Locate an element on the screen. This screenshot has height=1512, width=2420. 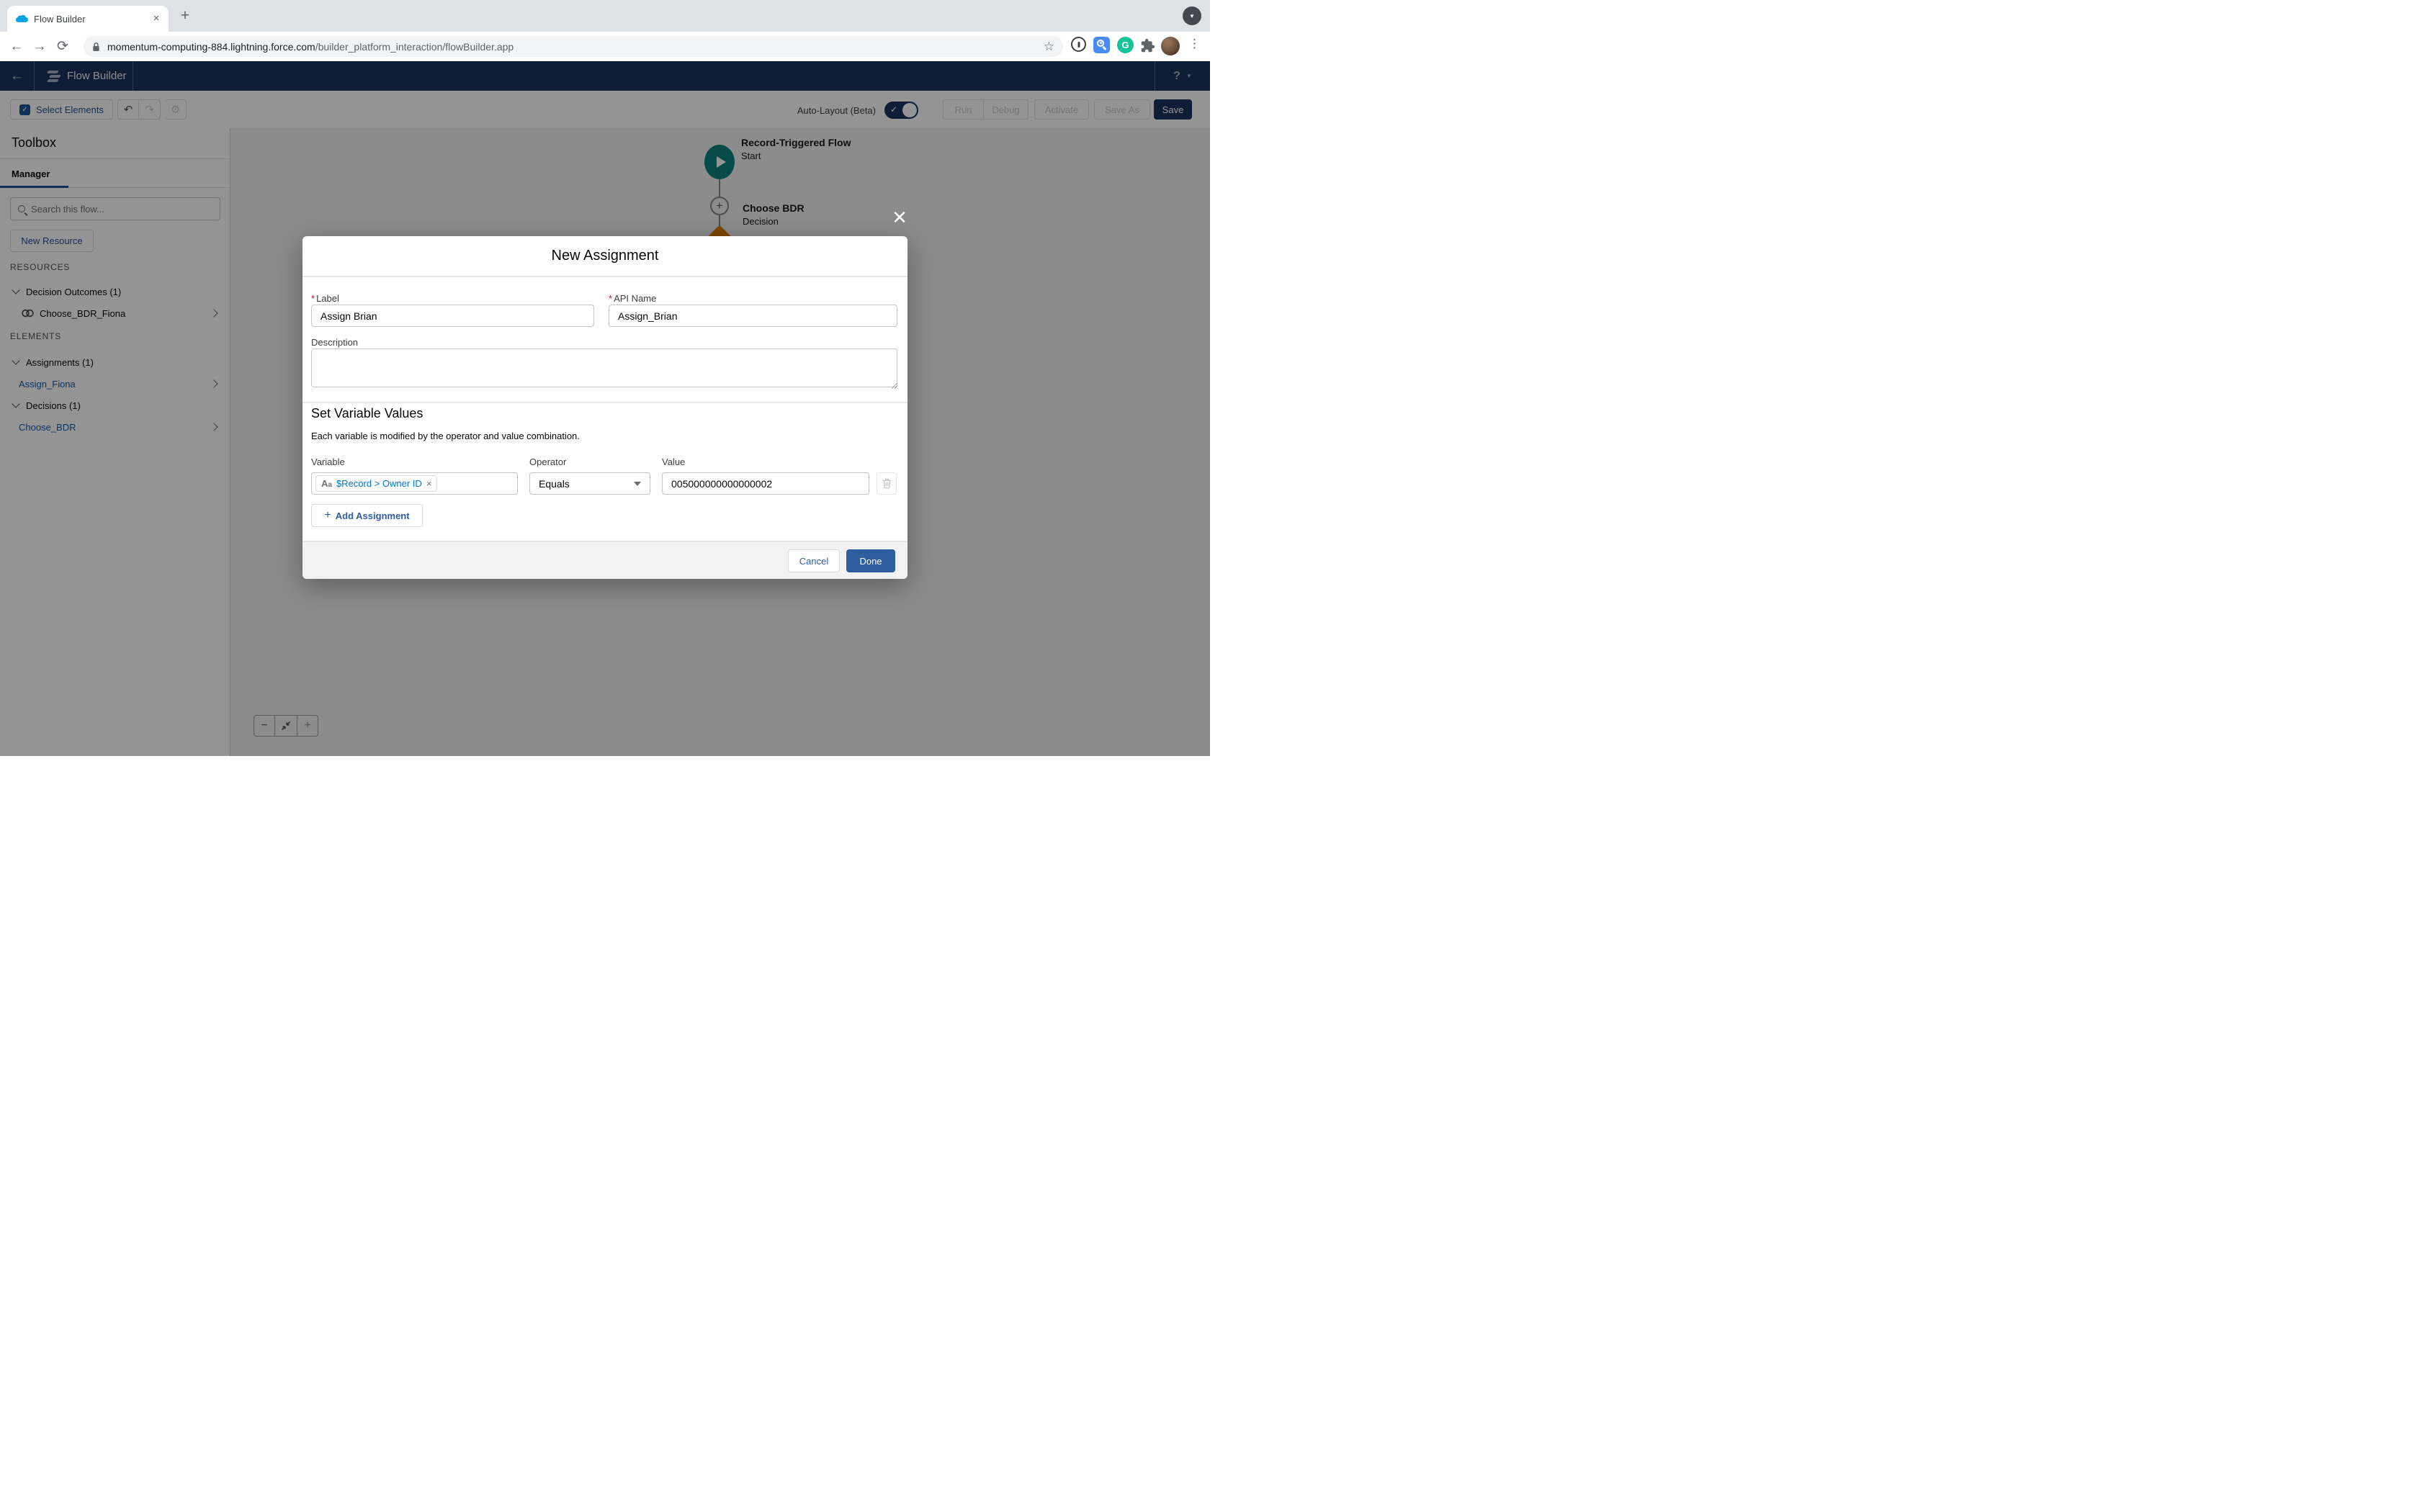
bookmark-star-icon: ☆ is located at coordinates (1049, 47).